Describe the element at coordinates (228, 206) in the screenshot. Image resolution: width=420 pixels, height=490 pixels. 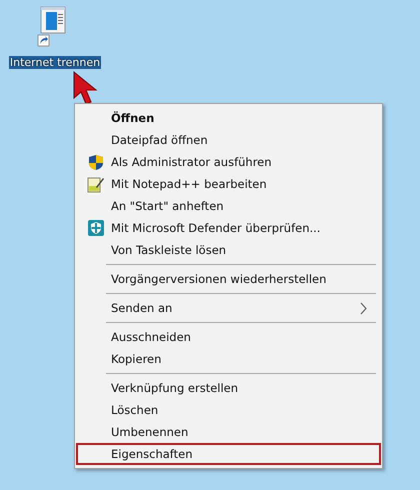
I see `menu-item: An "Start" anheften` at that location.